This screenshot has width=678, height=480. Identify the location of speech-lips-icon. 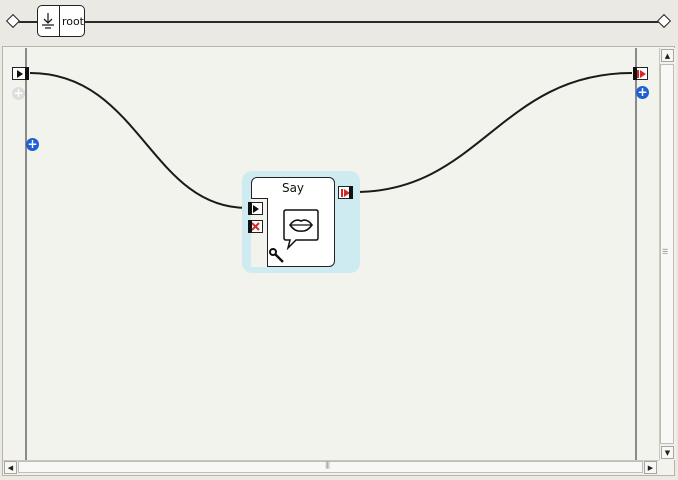
(301, 229).